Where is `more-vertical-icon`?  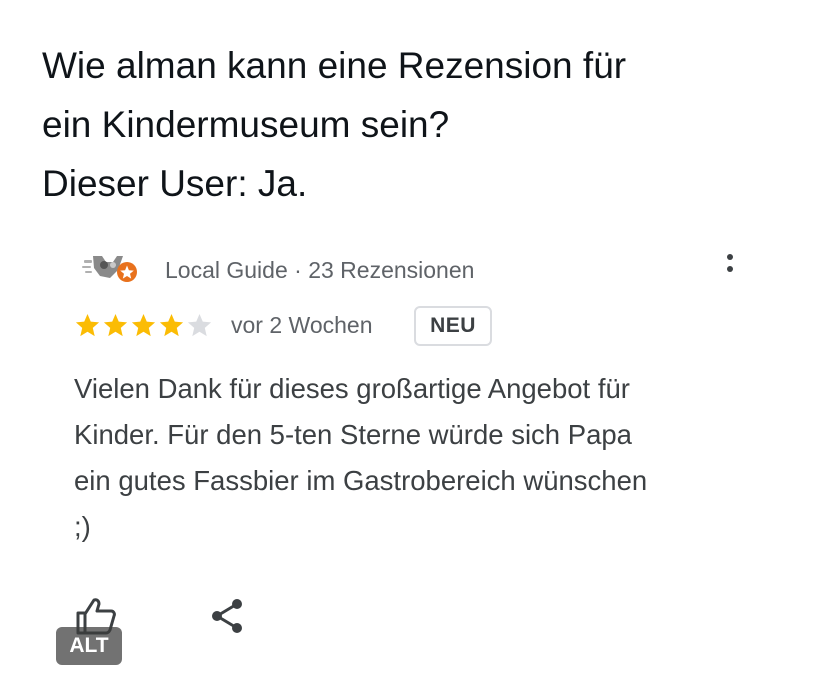 more-vertical-icon is located at coordinates (730, 263).